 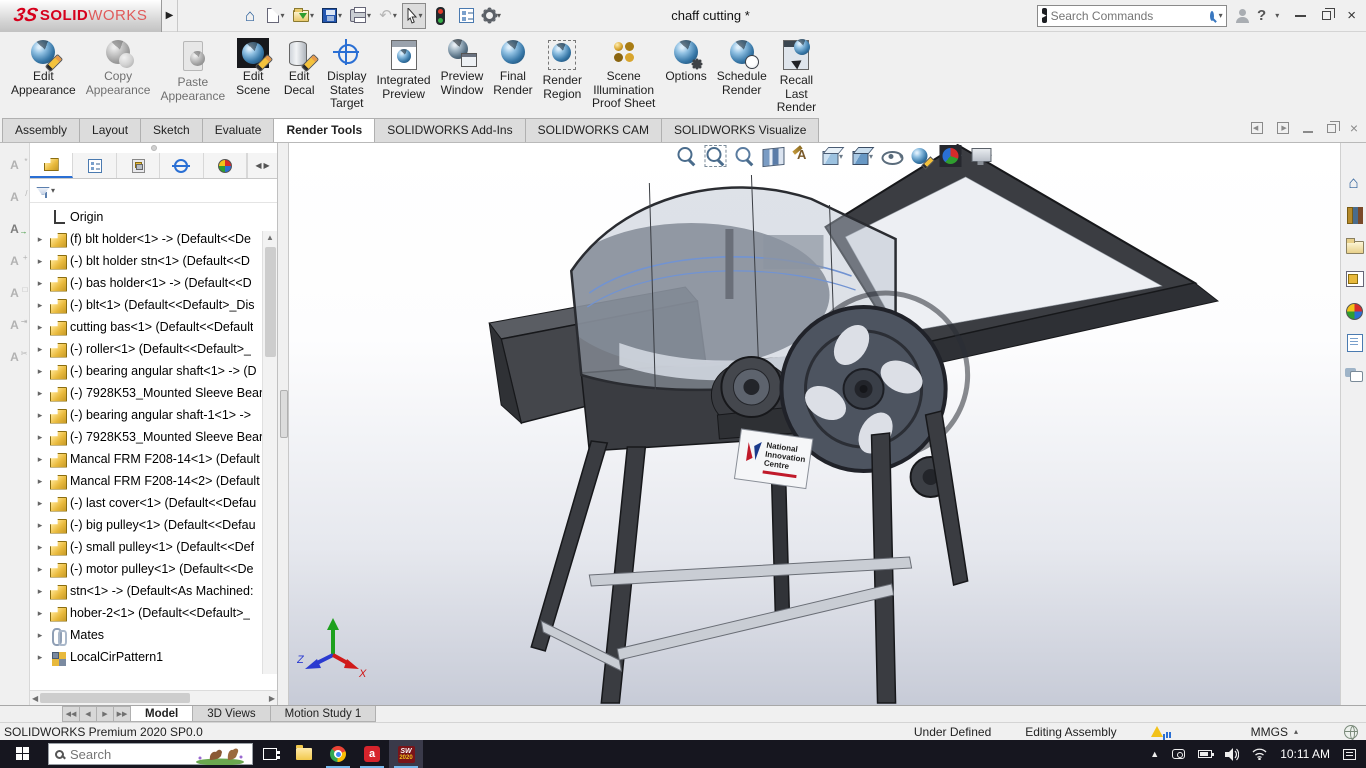 What do you see at coordinates (1259, 754) in the screenshot?
I see `wifi-icon` at bounding box center [1259, 754].